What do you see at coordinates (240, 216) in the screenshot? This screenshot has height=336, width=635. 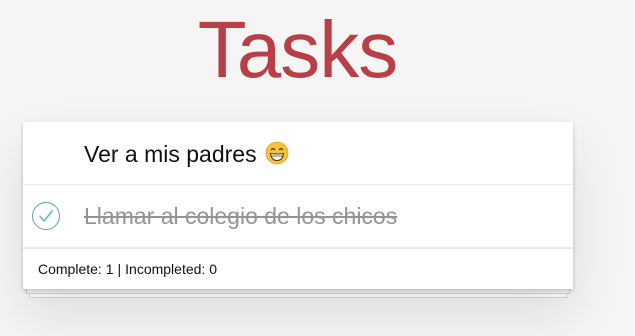 I see `task-label: Llamar al colegio de los chicos` at bounding box center [240, 216].